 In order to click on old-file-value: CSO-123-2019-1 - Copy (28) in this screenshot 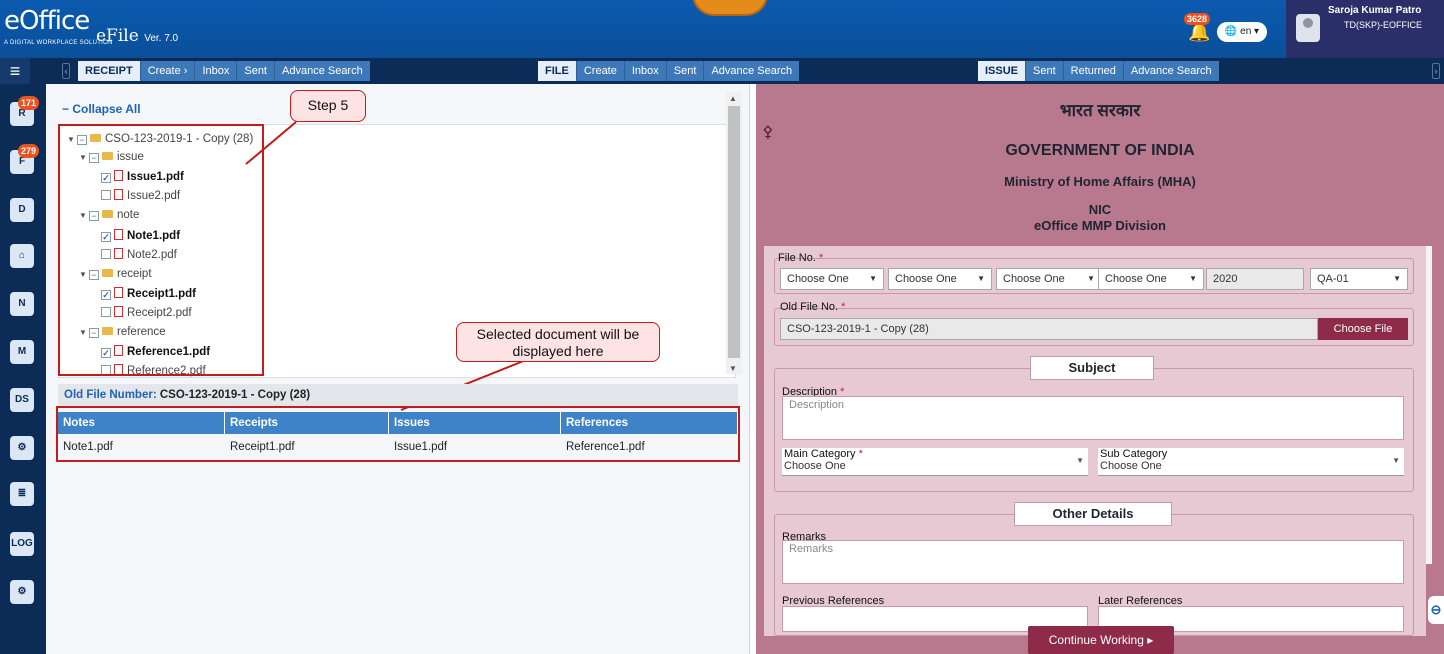, I will do `click(235, 395)`.